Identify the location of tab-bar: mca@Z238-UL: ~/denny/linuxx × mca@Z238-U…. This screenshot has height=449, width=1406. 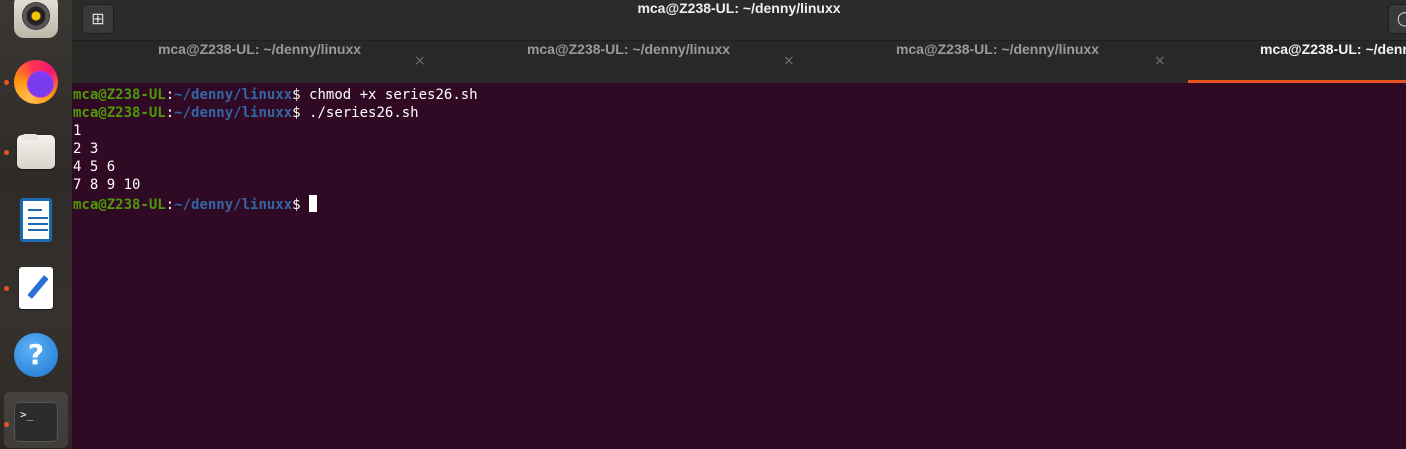
(739, 62).